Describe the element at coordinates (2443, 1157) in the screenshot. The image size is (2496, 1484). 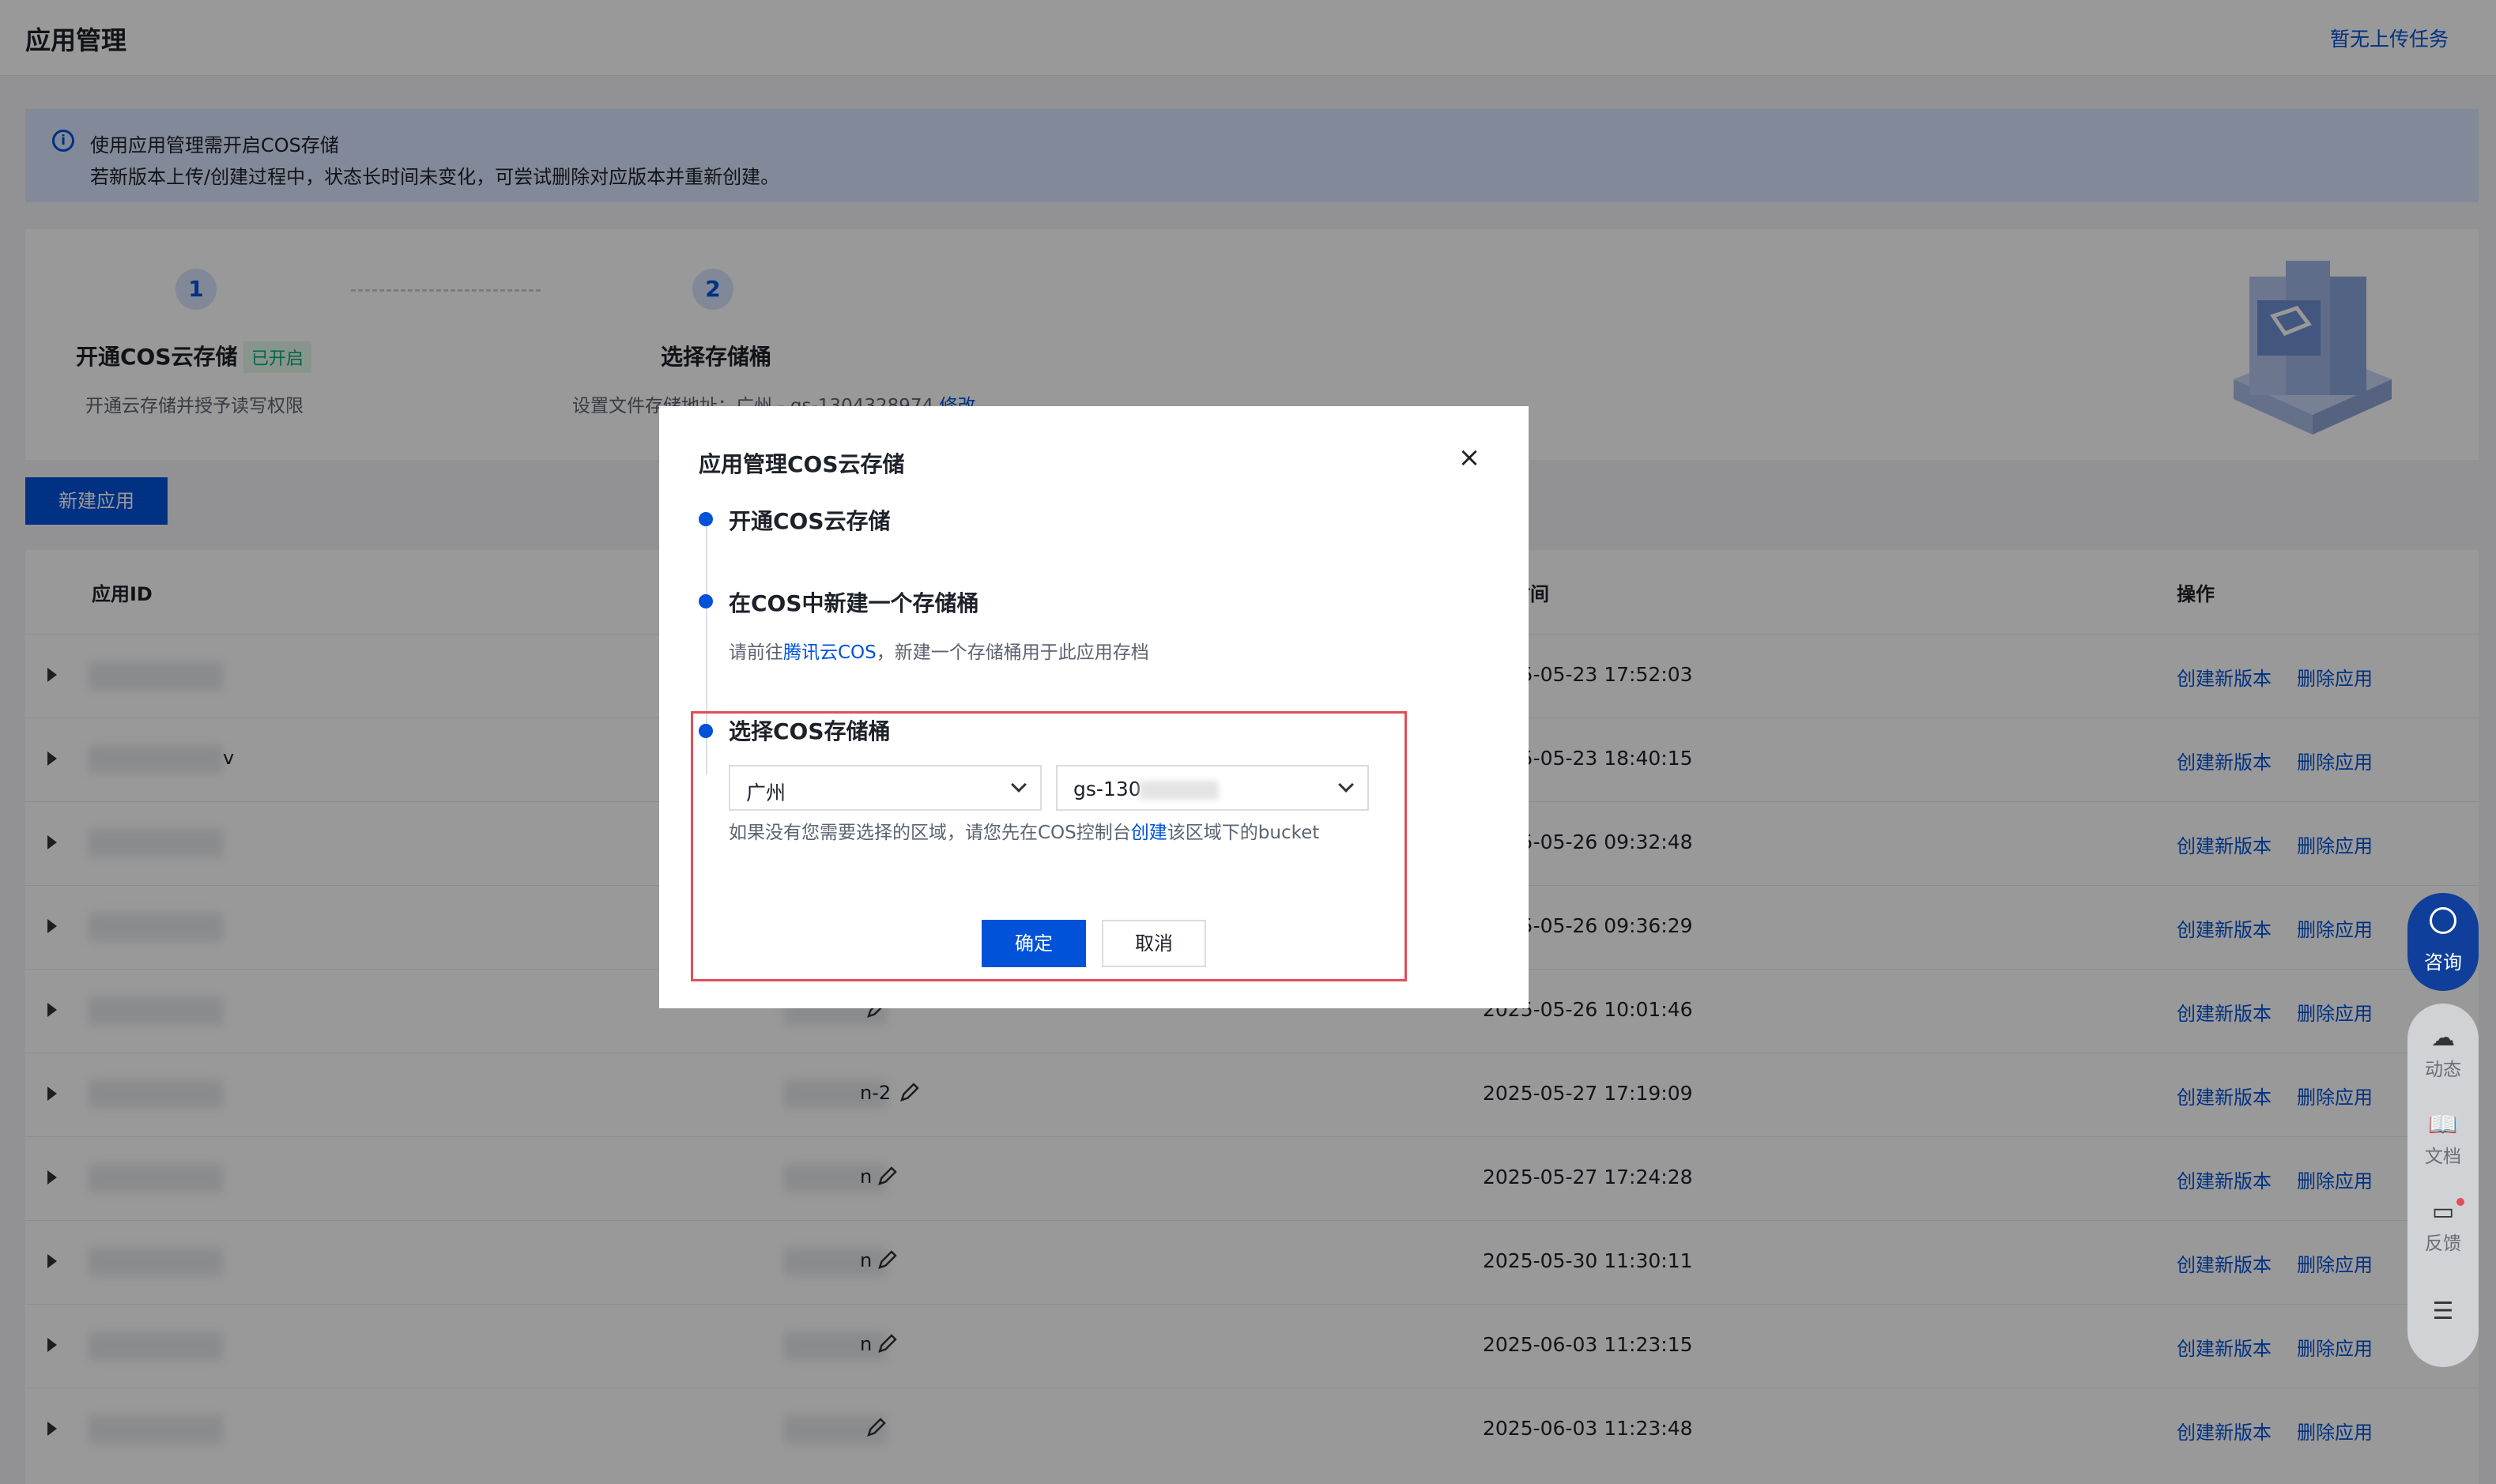
I see `float-item-label: 文档` at that location.